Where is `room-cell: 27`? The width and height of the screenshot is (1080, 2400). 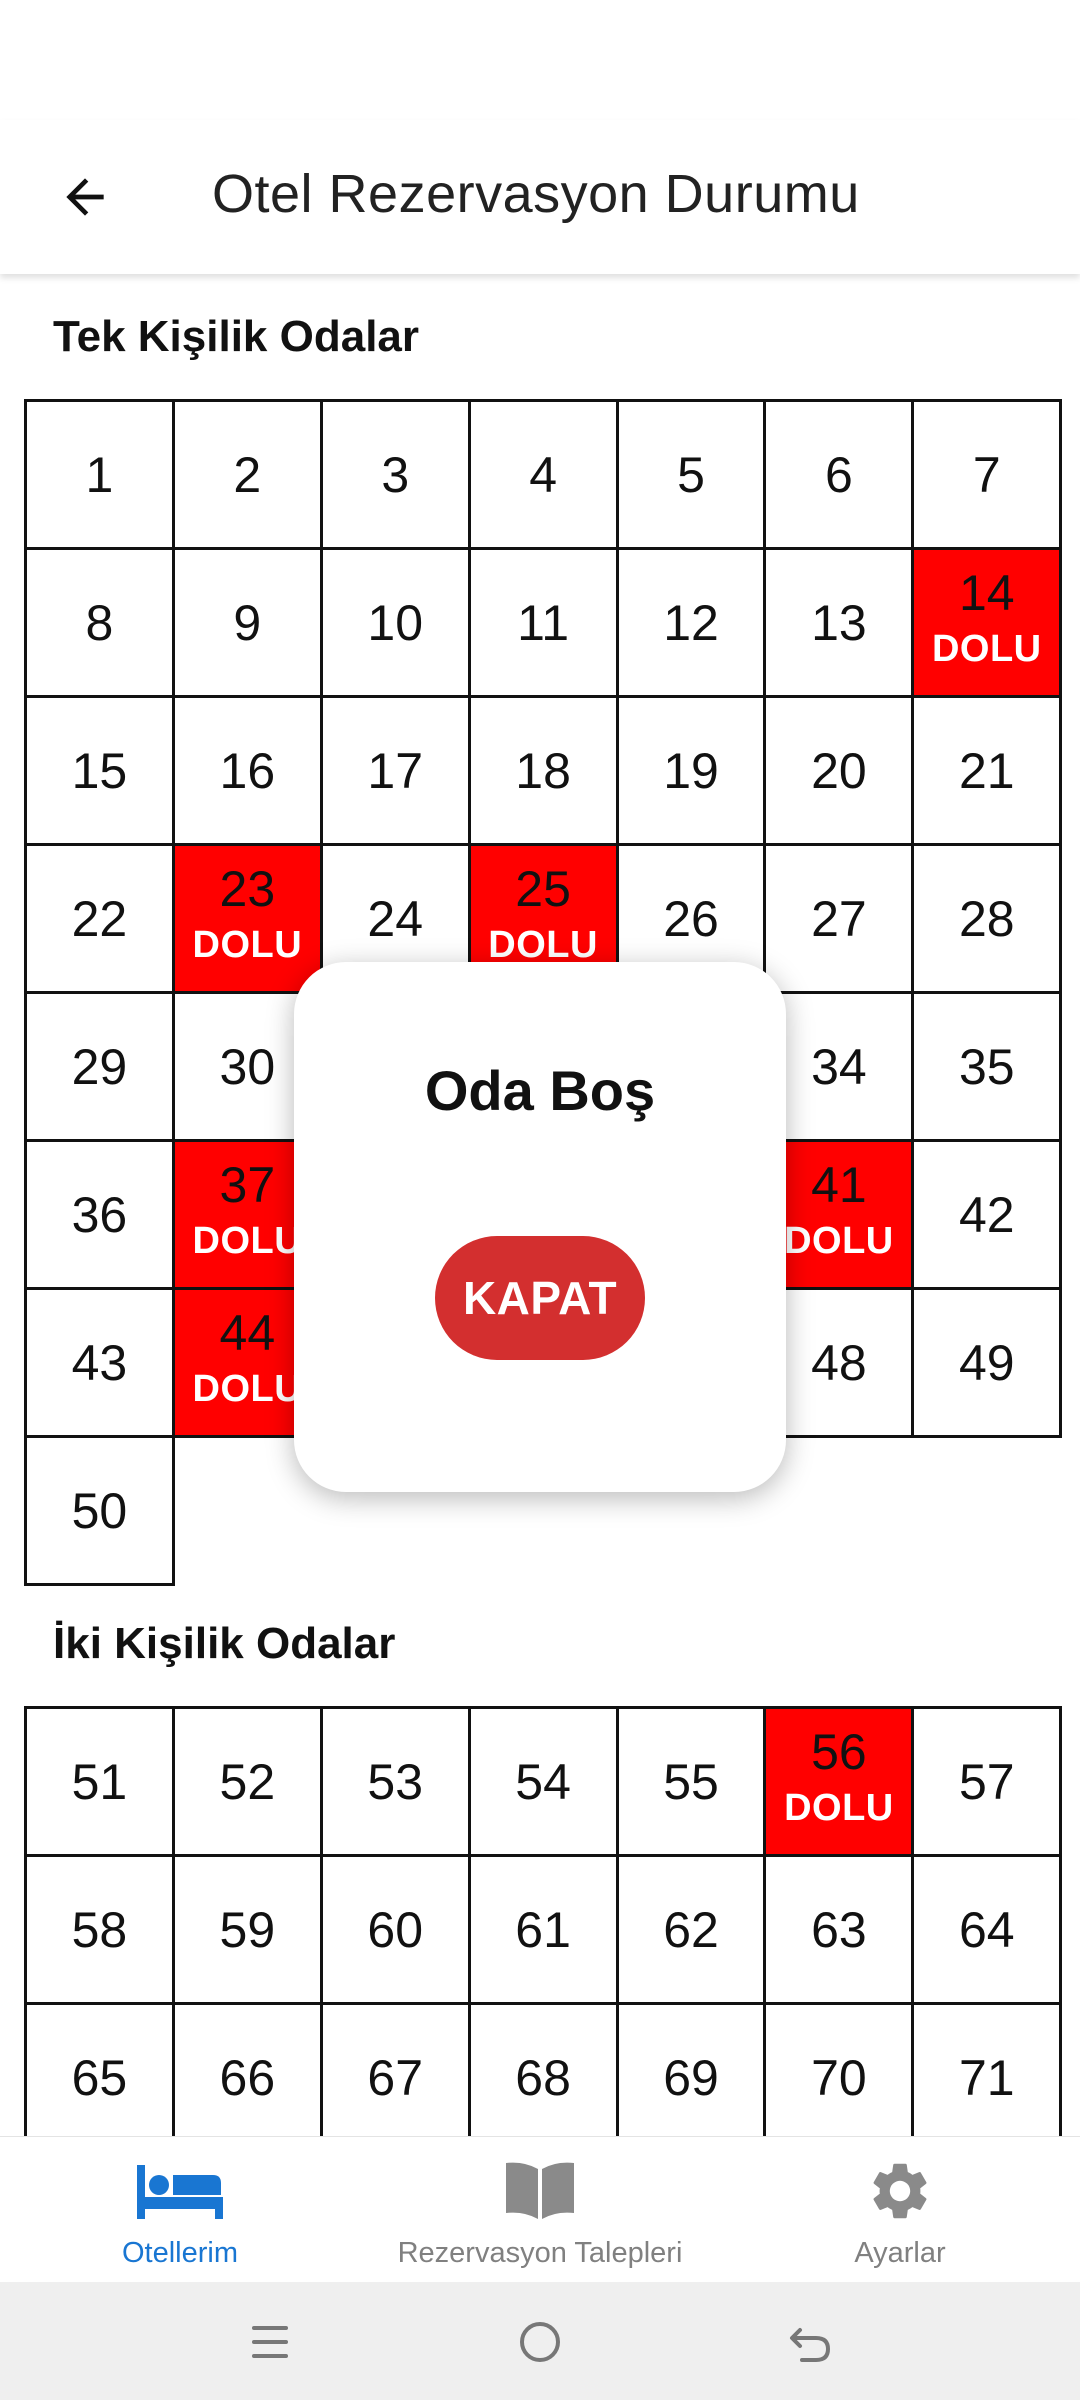 room-cell: 27 is located at coordinates (839, 918).